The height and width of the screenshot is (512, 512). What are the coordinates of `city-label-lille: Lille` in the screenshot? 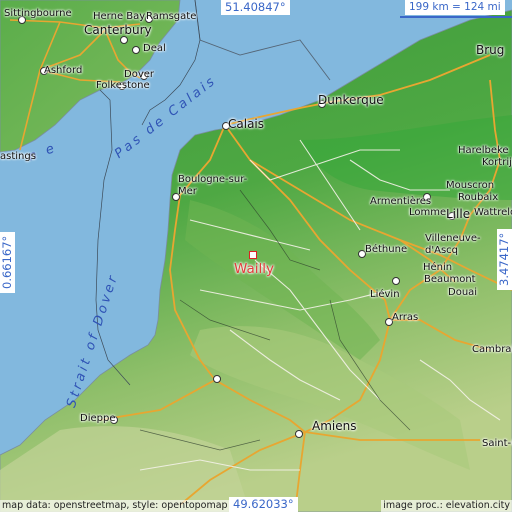 It's located at (458, 214).